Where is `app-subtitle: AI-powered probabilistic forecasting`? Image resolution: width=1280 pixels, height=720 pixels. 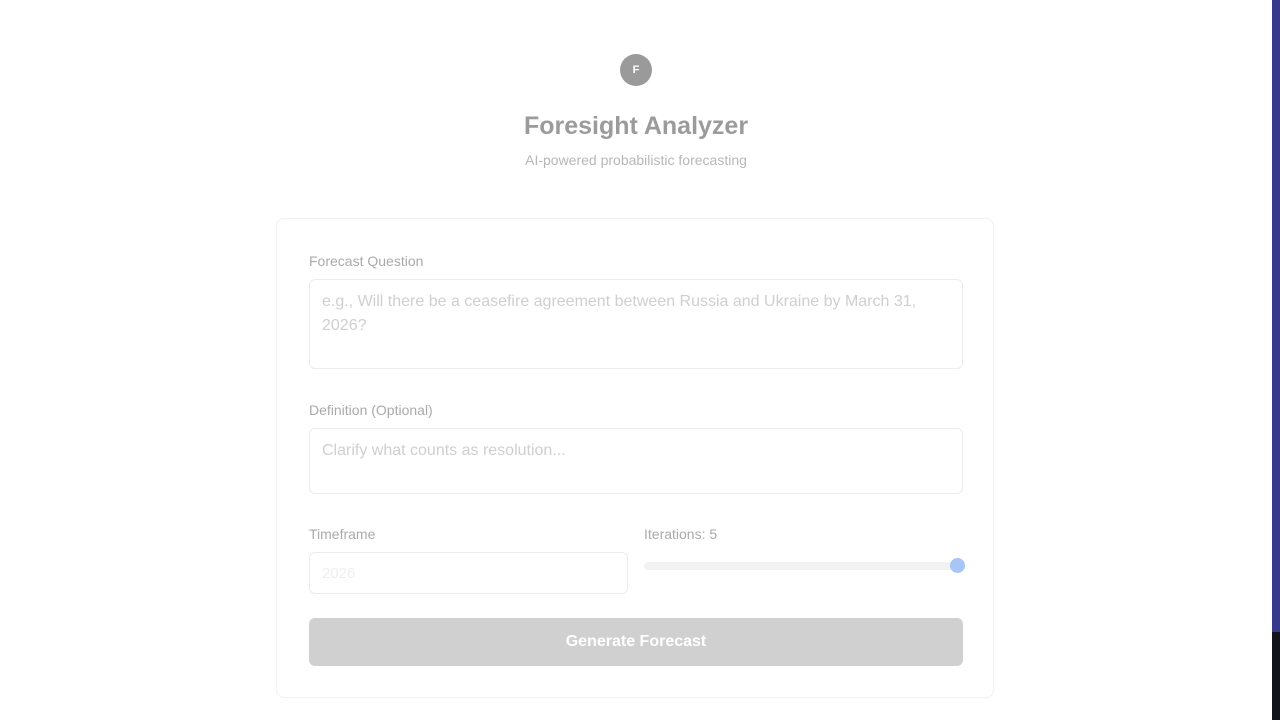
app-subtitle: AI-powered probabilistic forecasting is located at coordinates (636, 160).